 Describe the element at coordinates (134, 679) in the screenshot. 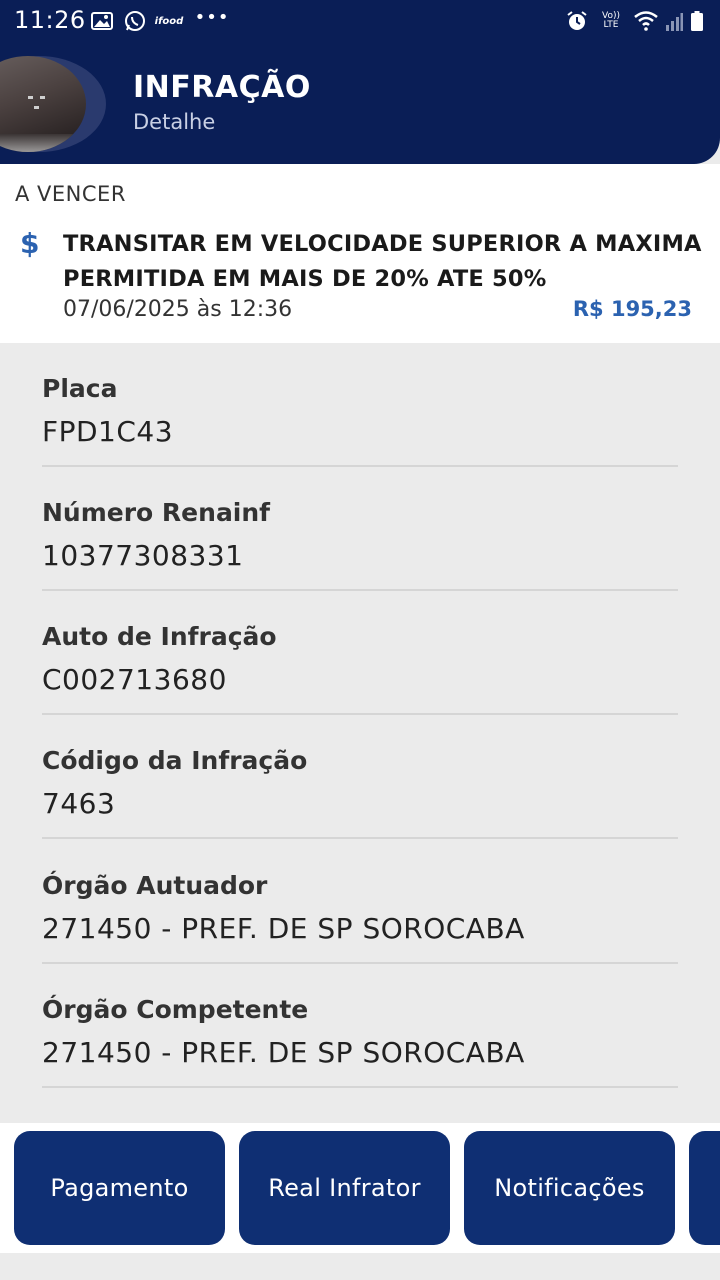

I see `detail-value: C002713680` at that location.